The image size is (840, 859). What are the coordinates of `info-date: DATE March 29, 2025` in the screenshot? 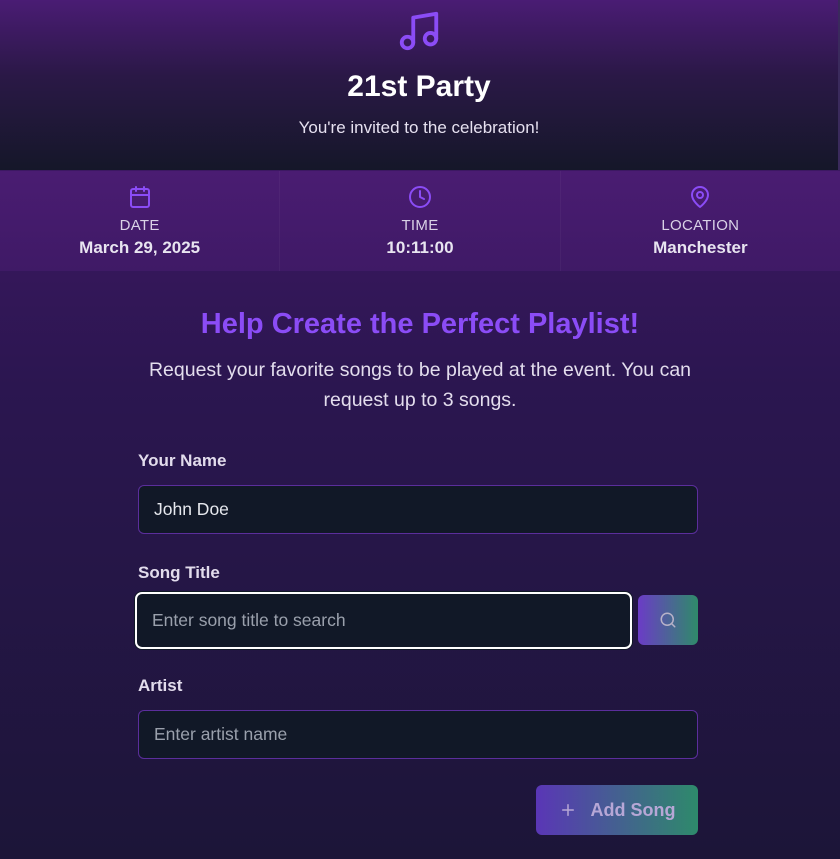 It's located at (139, 221).